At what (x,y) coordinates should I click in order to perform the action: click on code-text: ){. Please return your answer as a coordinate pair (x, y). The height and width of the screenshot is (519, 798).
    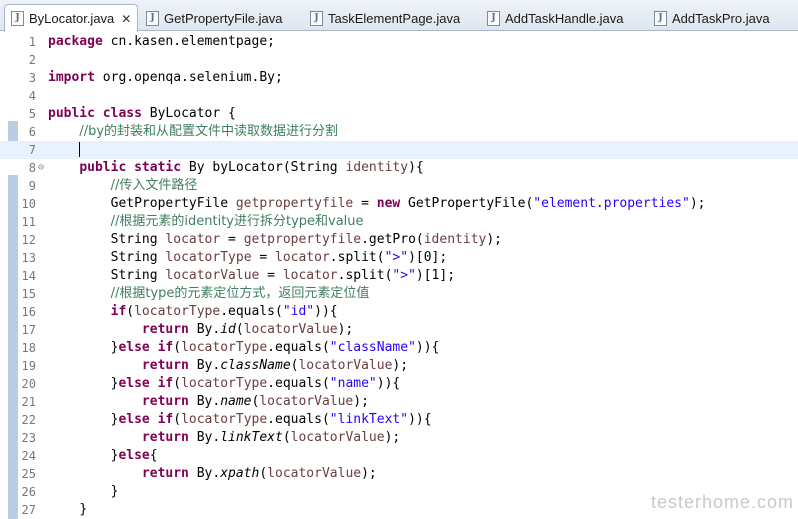
    Looking at the image, I should click on (416, 167).